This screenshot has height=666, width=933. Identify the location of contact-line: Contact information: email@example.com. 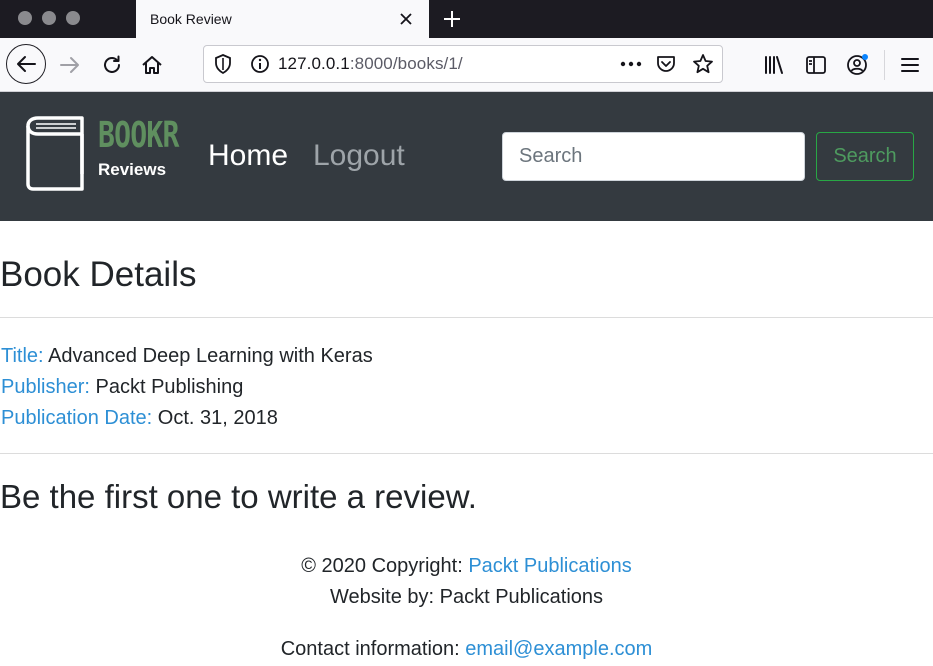
(466, 649).